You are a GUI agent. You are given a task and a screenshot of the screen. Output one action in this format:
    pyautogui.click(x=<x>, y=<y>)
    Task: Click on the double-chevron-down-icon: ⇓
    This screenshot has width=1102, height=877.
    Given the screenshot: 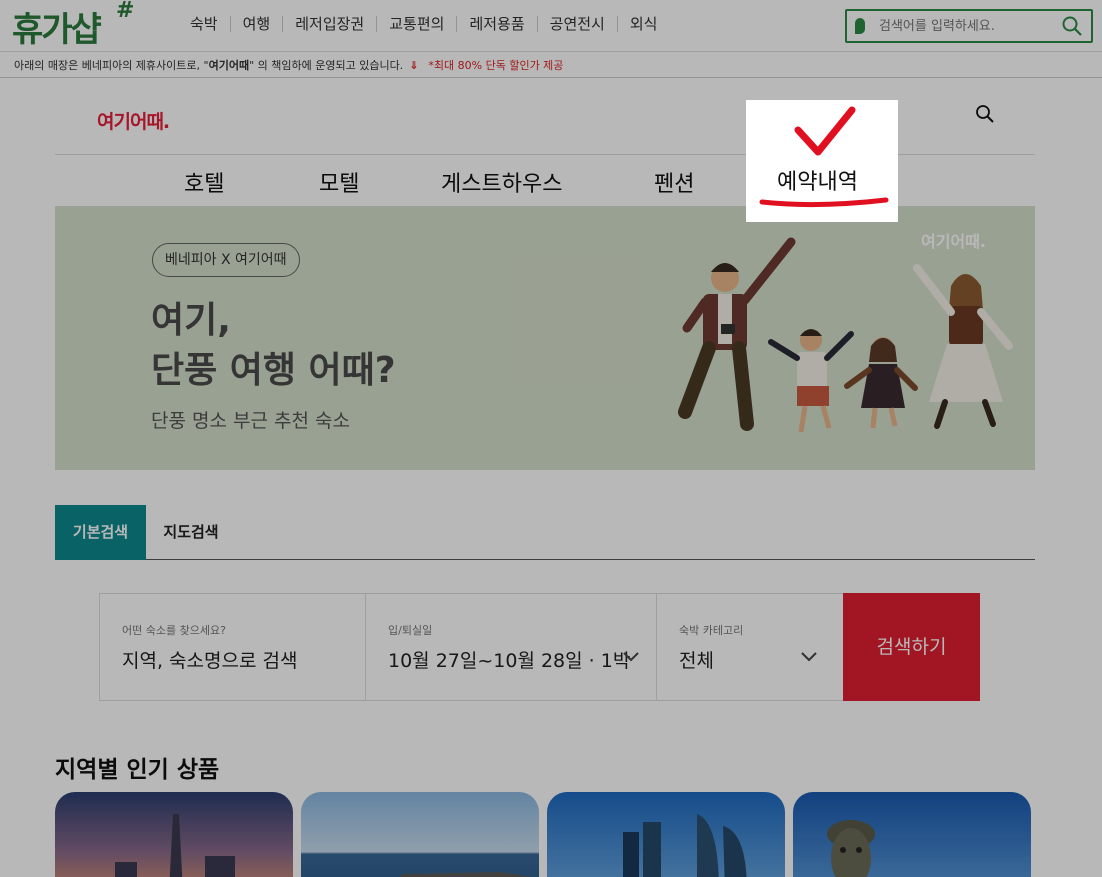 What is the action you would take?
    pyautogui.click(x=413, y=65)
    